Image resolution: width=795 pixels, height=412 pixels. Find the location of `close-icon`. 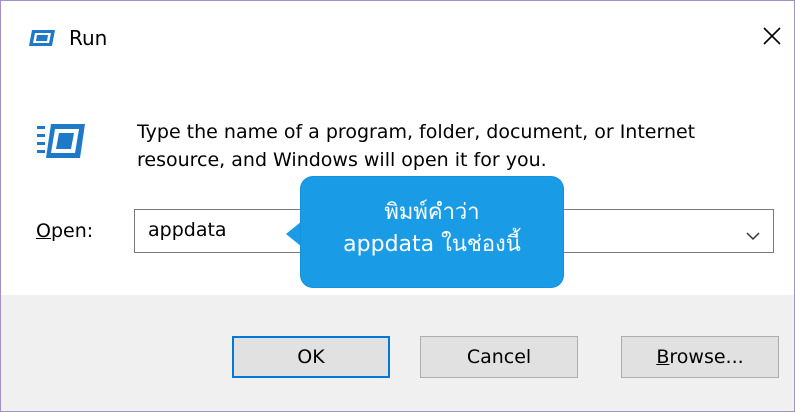

close-icon is located at coordinates (772, 36).